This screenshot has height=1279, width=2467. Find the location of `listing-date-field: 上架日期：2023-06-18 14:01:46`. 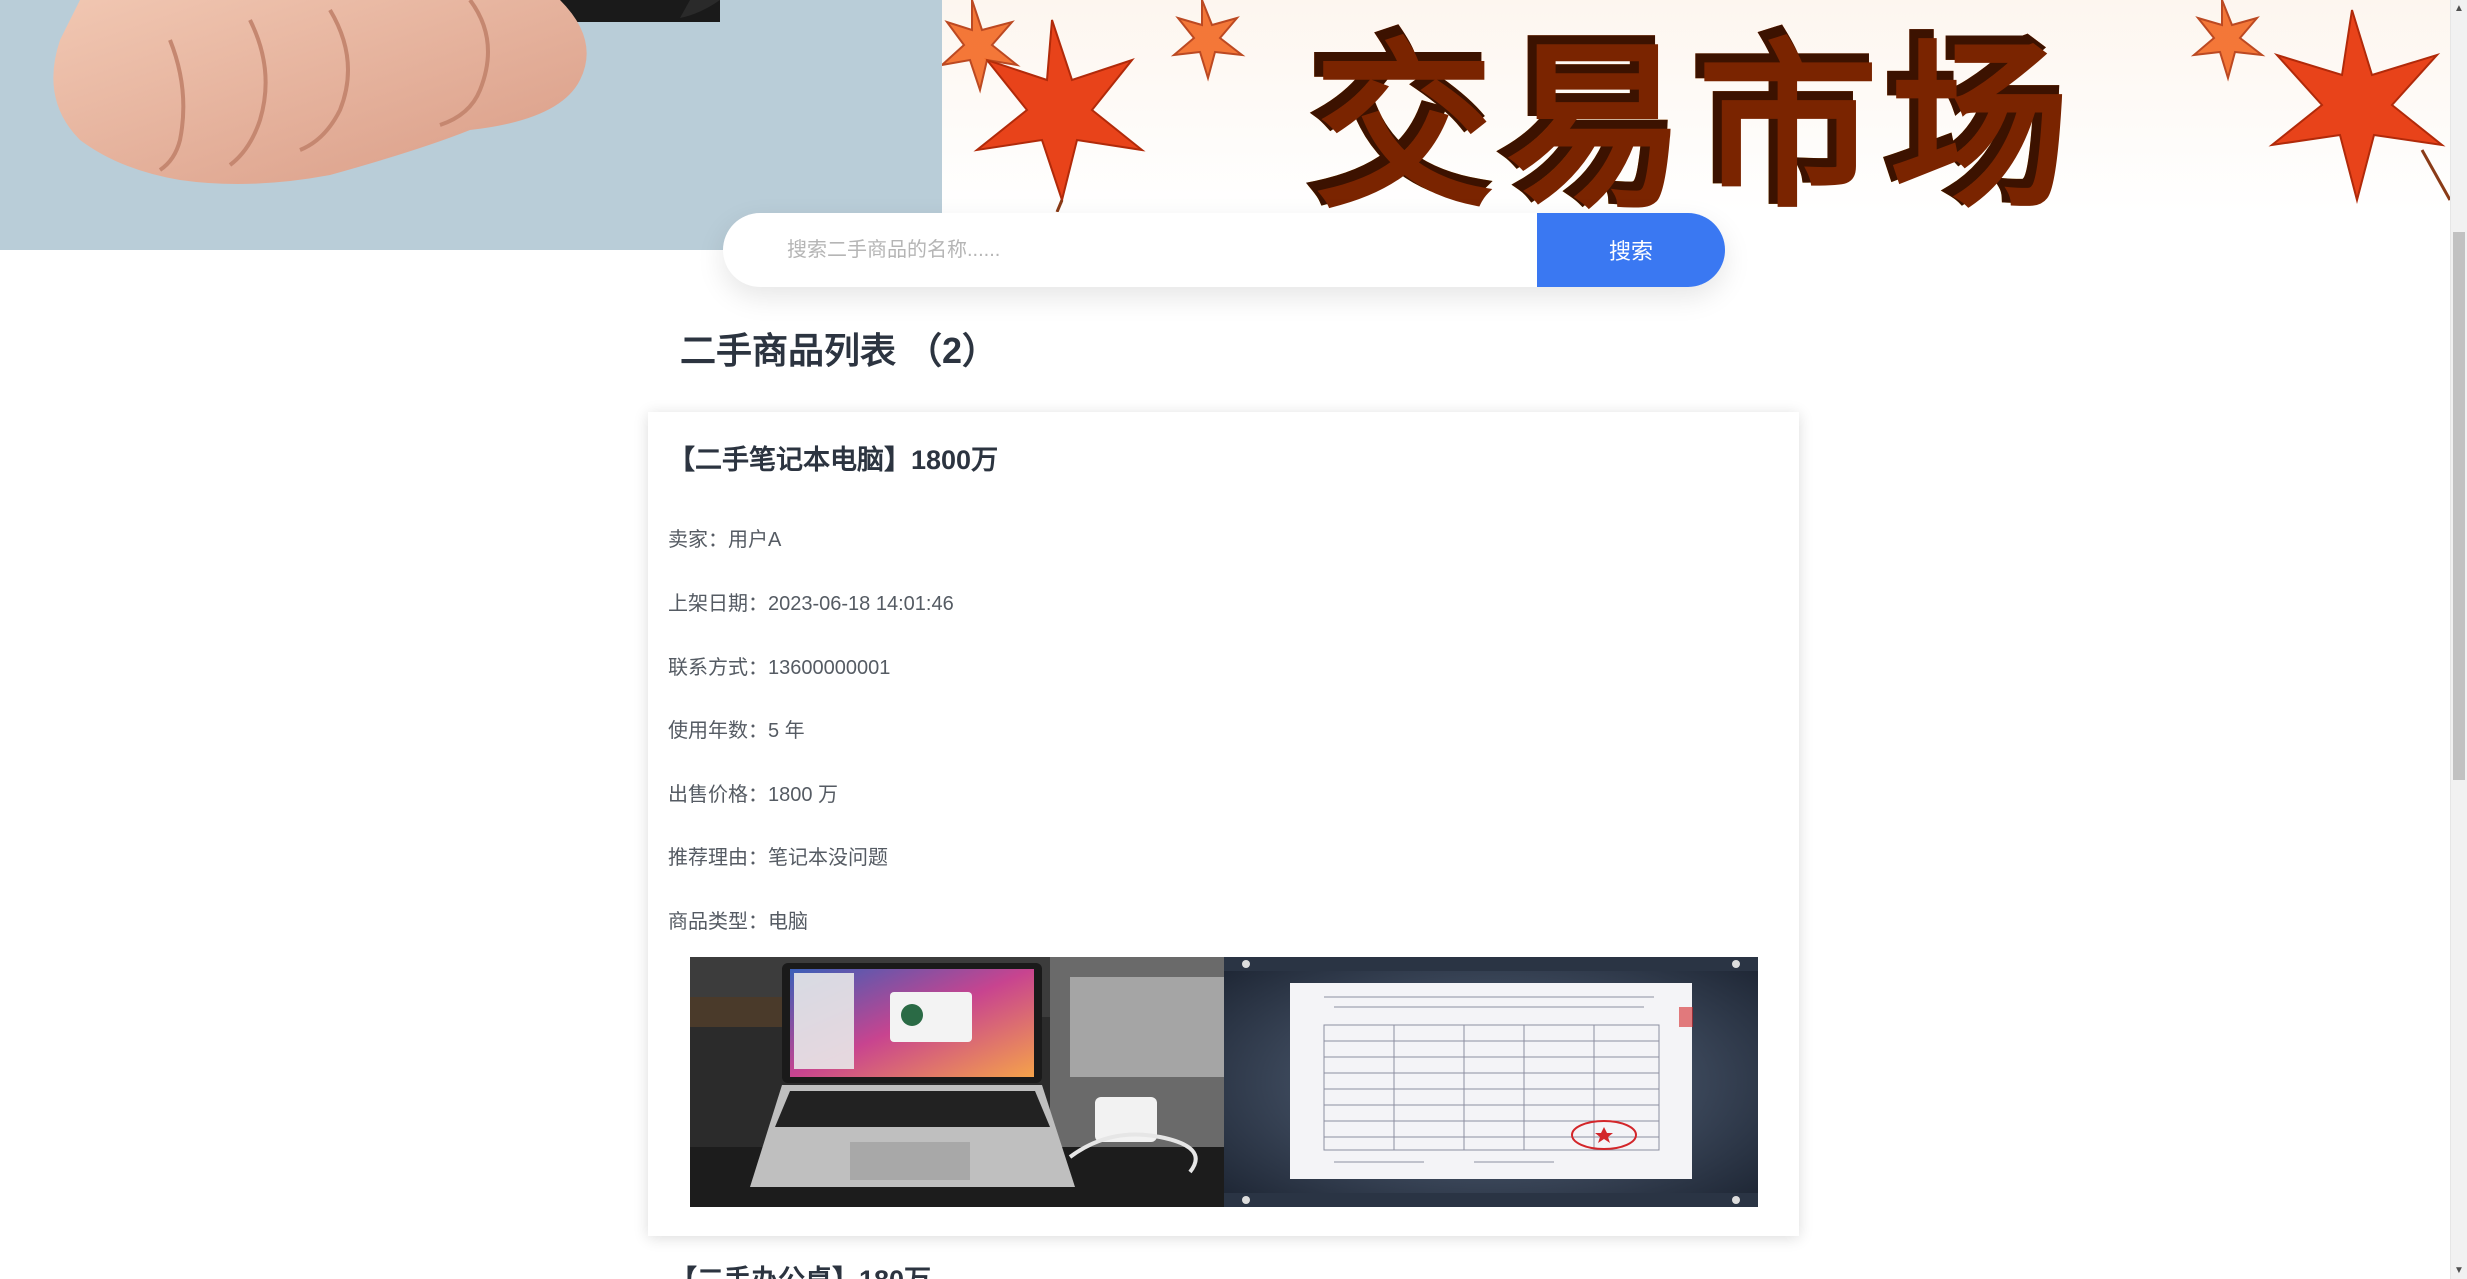

listing-date-field: 上架日期：2023-06-18 14:01:46 is located at coordinates (811, 601).